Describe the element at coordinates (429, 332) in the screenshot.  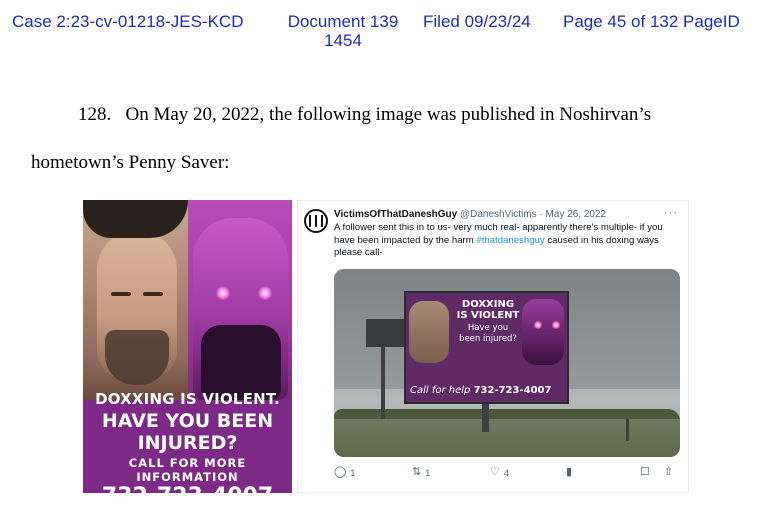
I see `billboard-face-left` at that location.